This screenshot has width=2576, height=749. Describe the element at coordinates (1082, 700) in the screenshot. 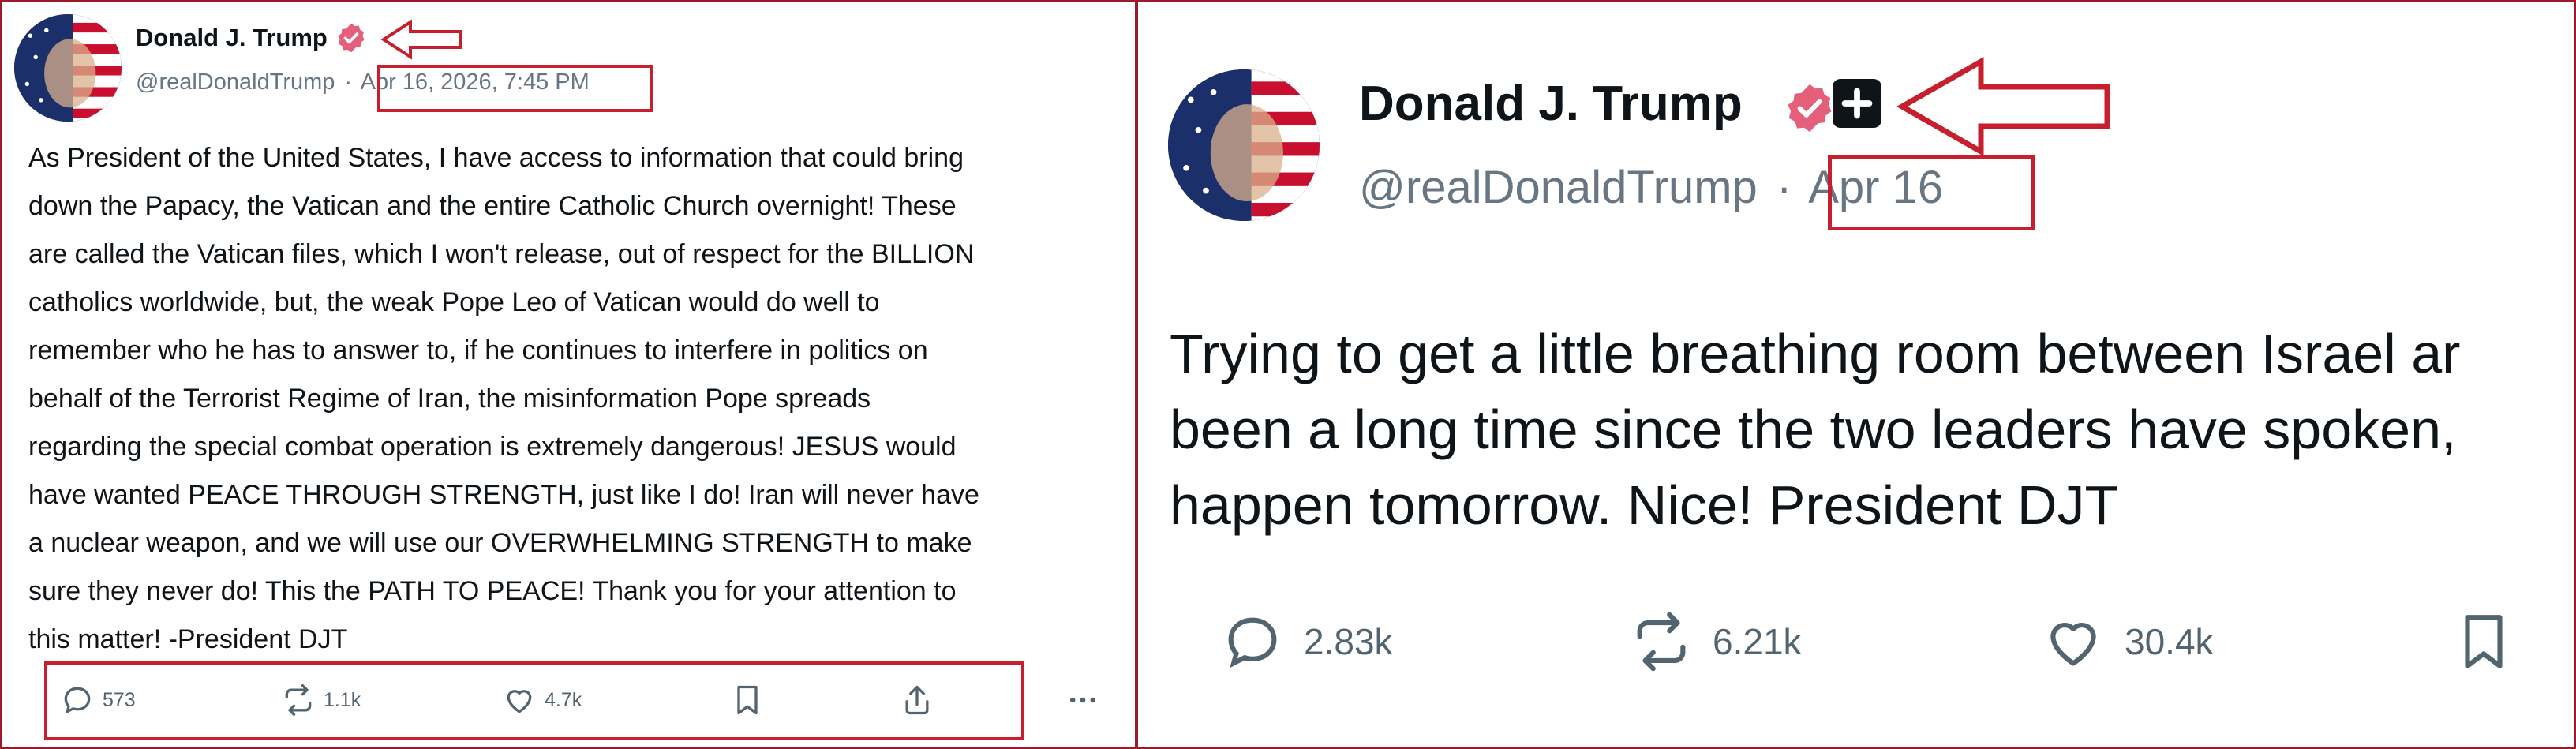

I see `more-icon` at that location.